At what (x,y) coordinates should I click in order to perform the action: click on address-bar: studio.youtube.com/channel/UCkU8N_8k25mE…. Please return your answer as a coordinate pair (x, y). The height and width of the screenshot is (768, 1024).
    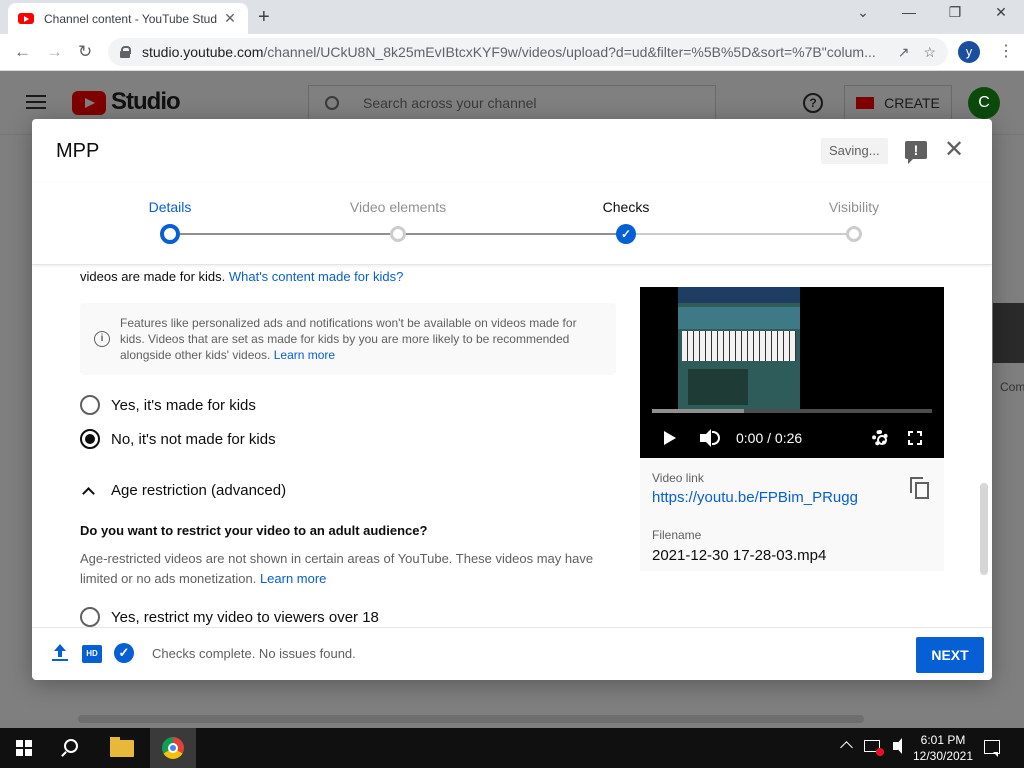
    Looking at the image, I should click on (528, 52).